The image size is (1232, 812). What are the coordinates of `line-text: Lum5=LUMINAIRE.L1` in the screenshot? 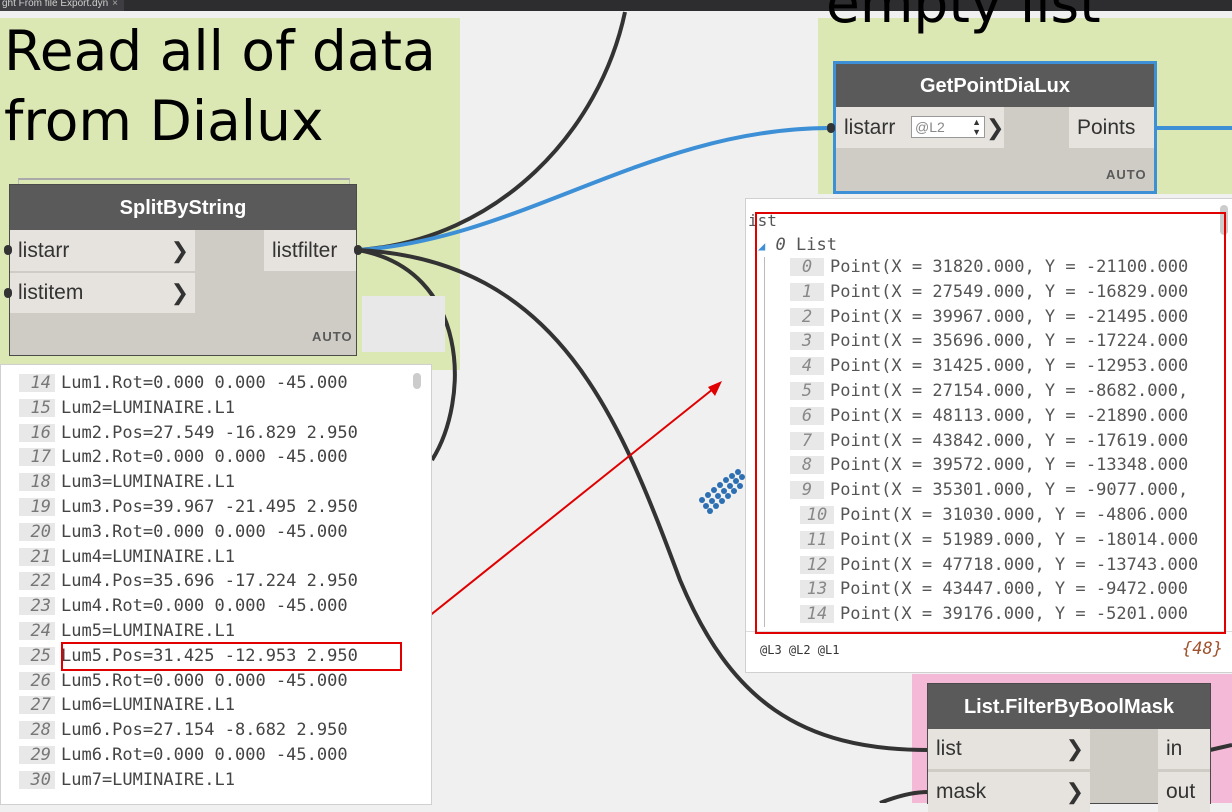 It's located at (148, 631).